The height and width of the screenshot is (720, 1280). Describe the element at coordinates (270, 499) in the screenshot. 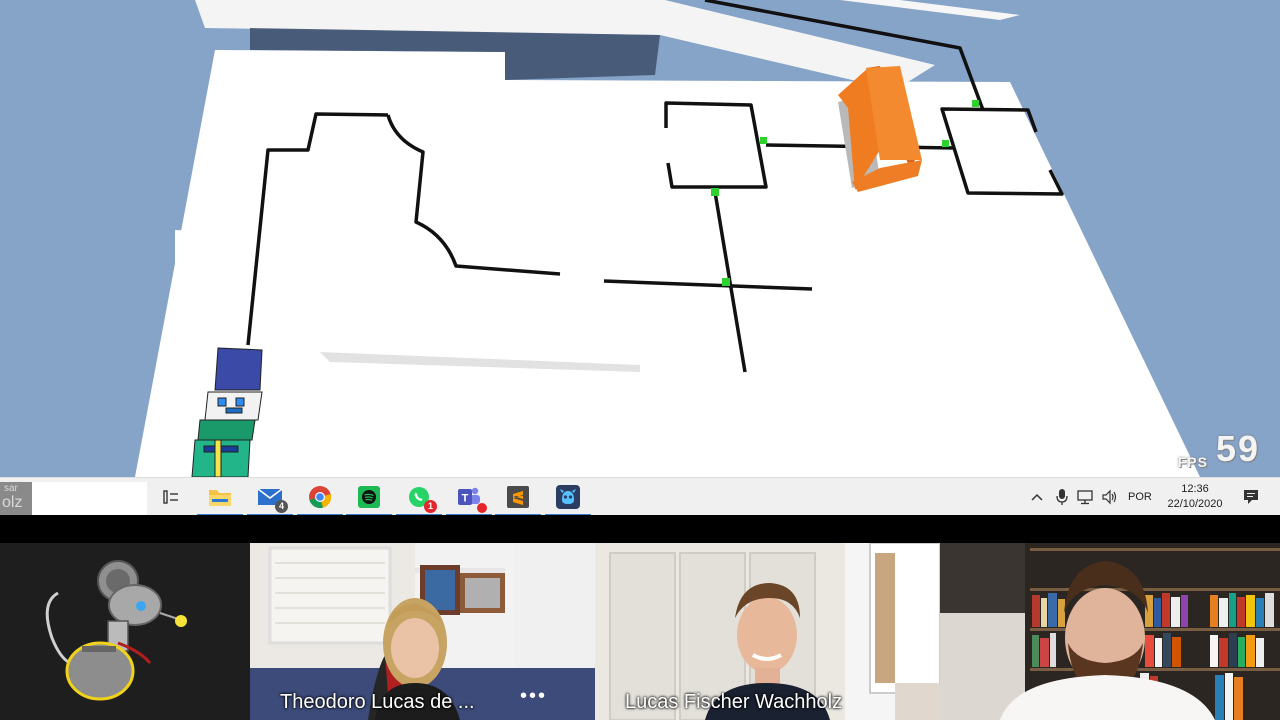

I see `mail-icon: 4` at that location.